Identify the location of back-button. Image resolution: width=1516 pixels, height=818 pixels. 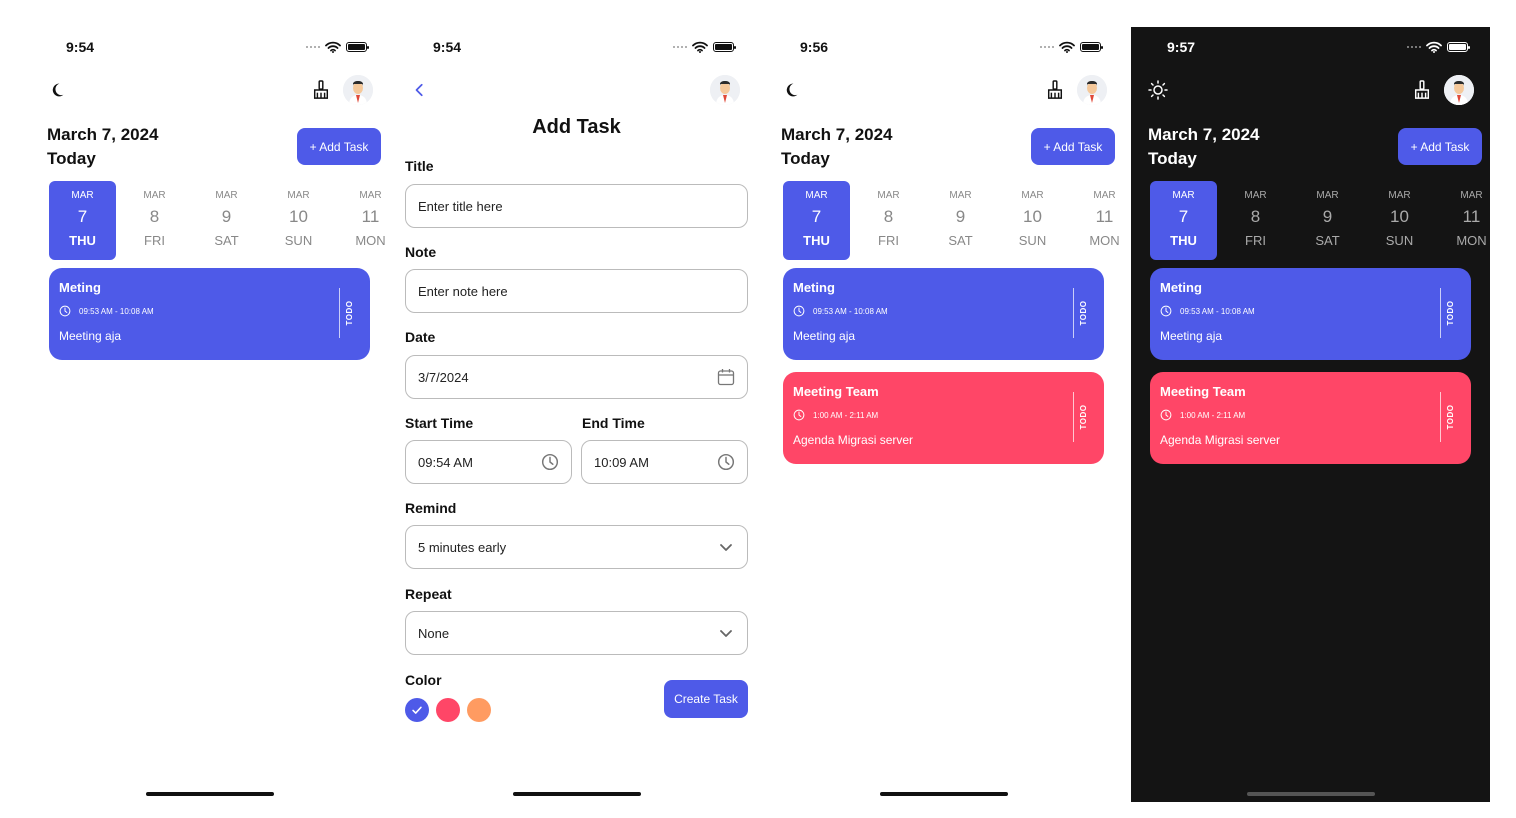
(420, 90).